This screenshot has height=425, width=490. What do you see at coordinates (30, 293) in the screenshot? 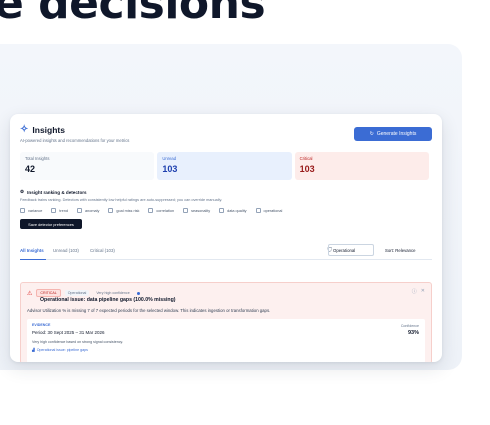
I see `warning-icon: ⚠` at bounding box center [30, 293].